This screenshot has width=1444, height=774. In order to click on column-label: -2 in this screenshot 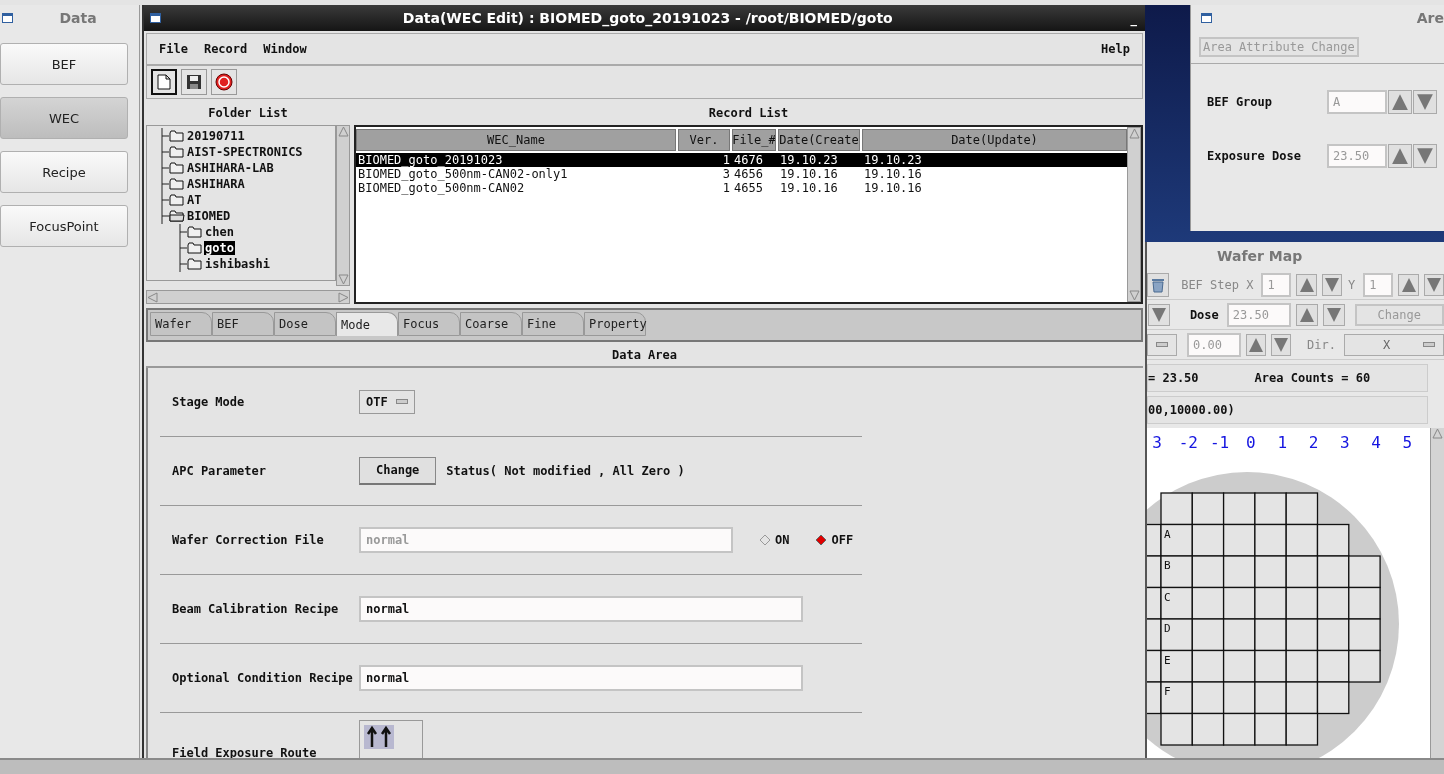, I will do `click(1188, 442)`.